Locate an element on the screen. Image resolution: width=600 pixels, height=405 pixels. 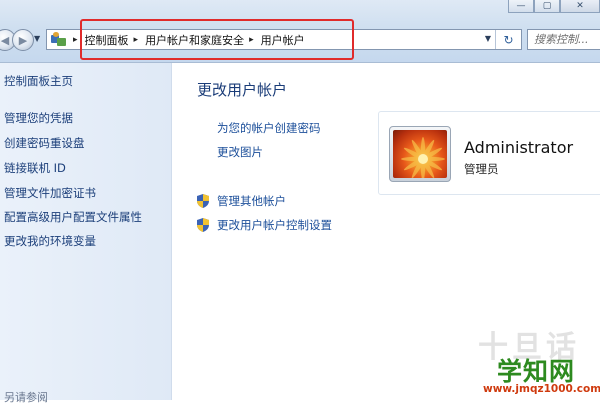
forward-arrow-icon: ▶ is located at coordinates (23, 40).